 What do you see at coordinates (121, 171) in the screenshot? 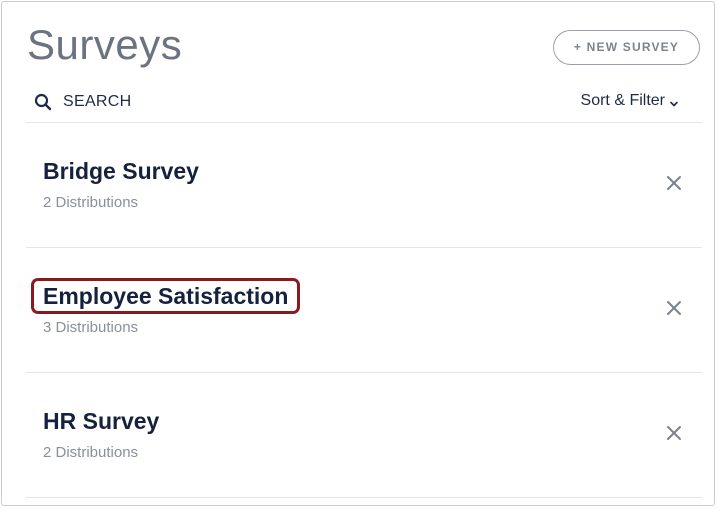
I see `survey-name: Bridge Survey` at bounding box center [121, 171].